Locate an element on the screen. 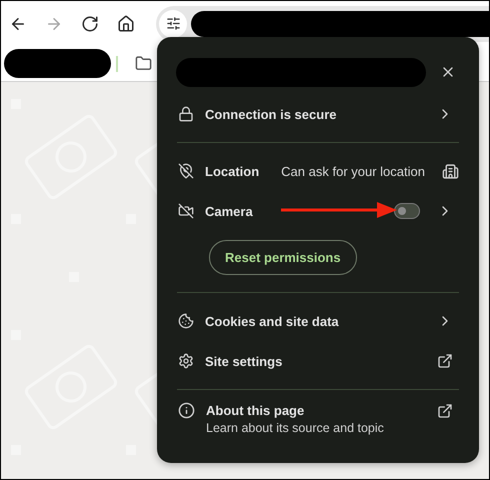  menu-item: Site settings is located at coordinates (318, 361).